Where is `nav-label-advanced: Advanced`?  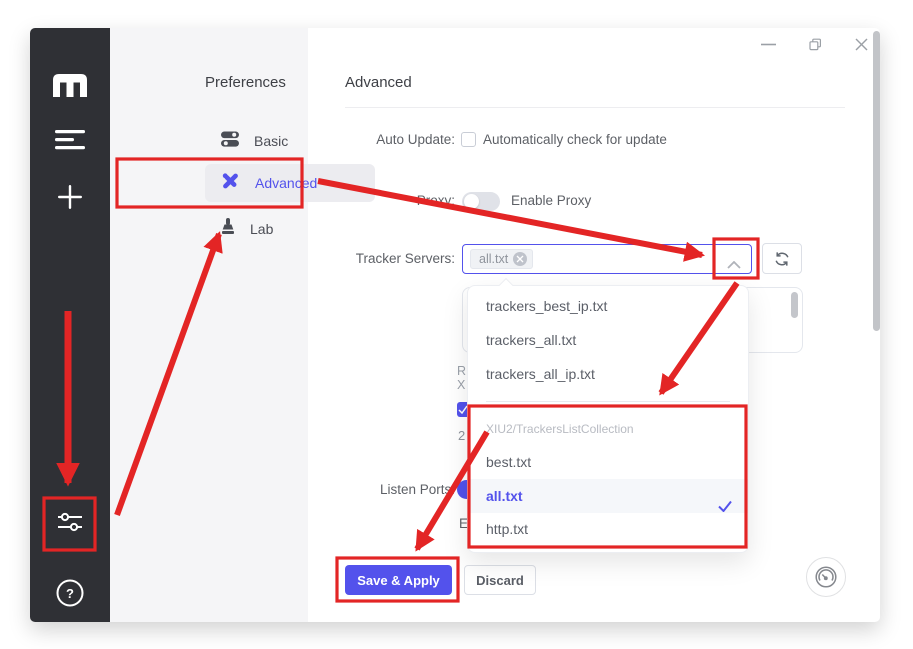 nav-label-advanced: Advanced is located at coordinates (286, 183).